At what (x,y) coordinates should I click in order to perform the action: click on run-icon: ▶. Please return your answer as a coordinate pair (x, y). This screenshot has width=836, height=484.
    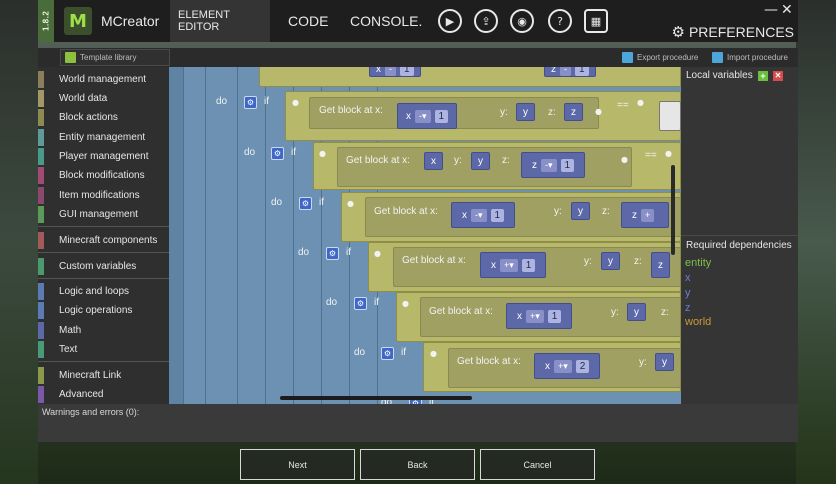
    Looking at the image, I should click on (450, 21).